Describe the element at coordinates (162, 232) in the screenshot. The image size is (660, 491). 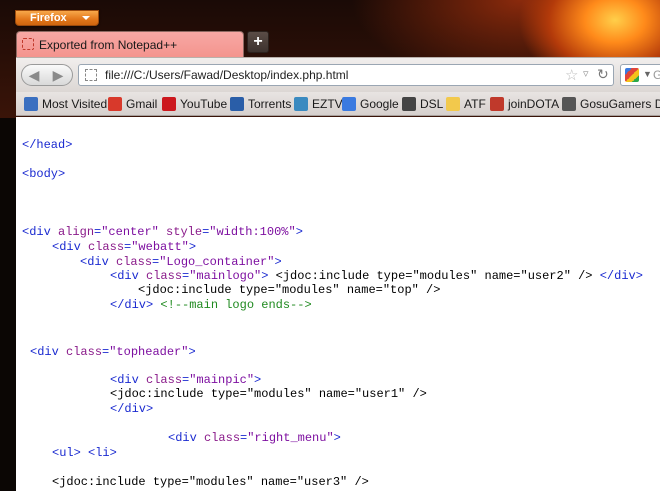
I see `code-line: <div align="center" style="width:100%">` at that location.